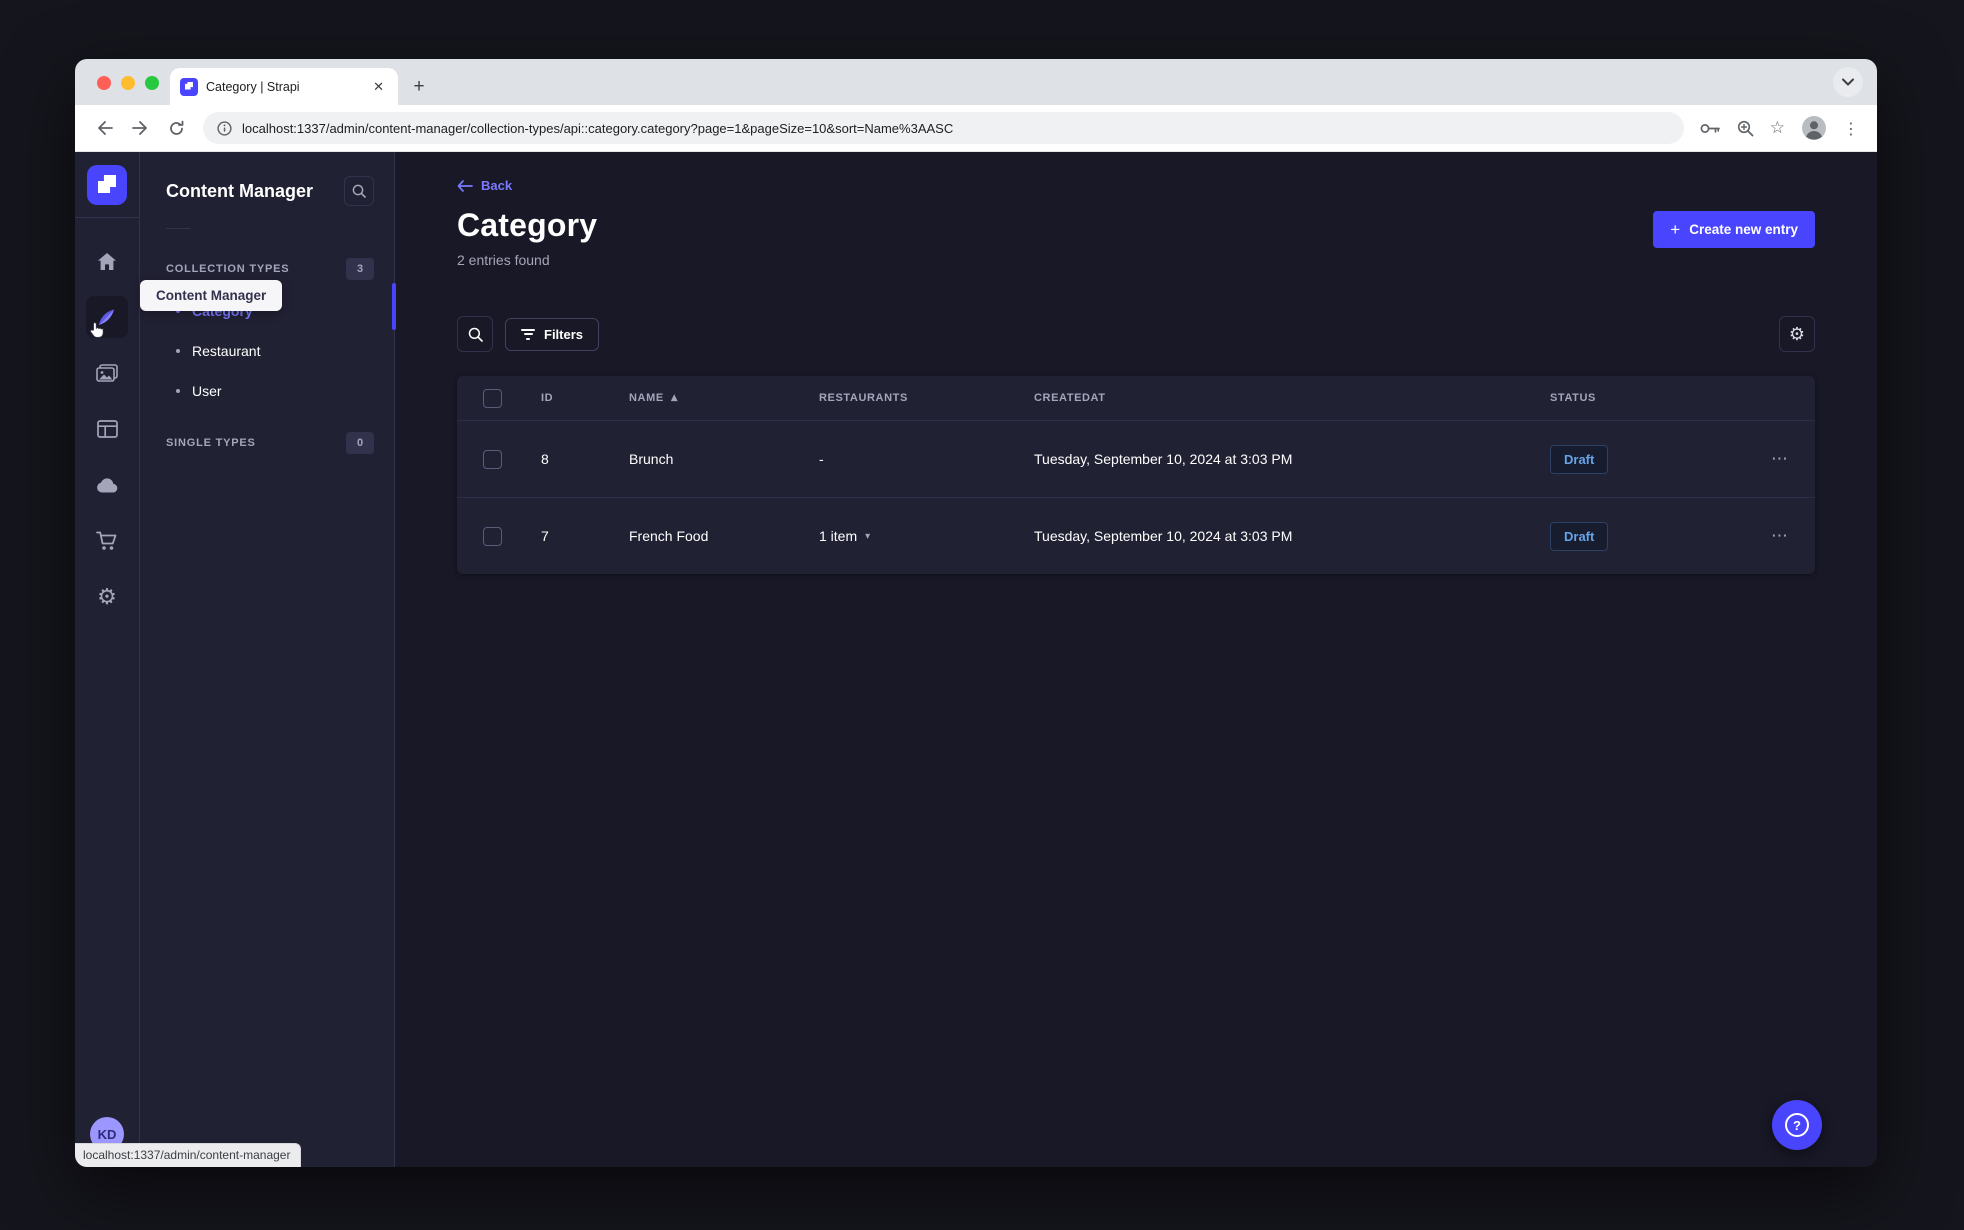 The image size is (1964, 1230). What do you see at coordinates (419, 87) in the screenshot?
I see `new-tab-button: +` at bounding box center [419, 87].